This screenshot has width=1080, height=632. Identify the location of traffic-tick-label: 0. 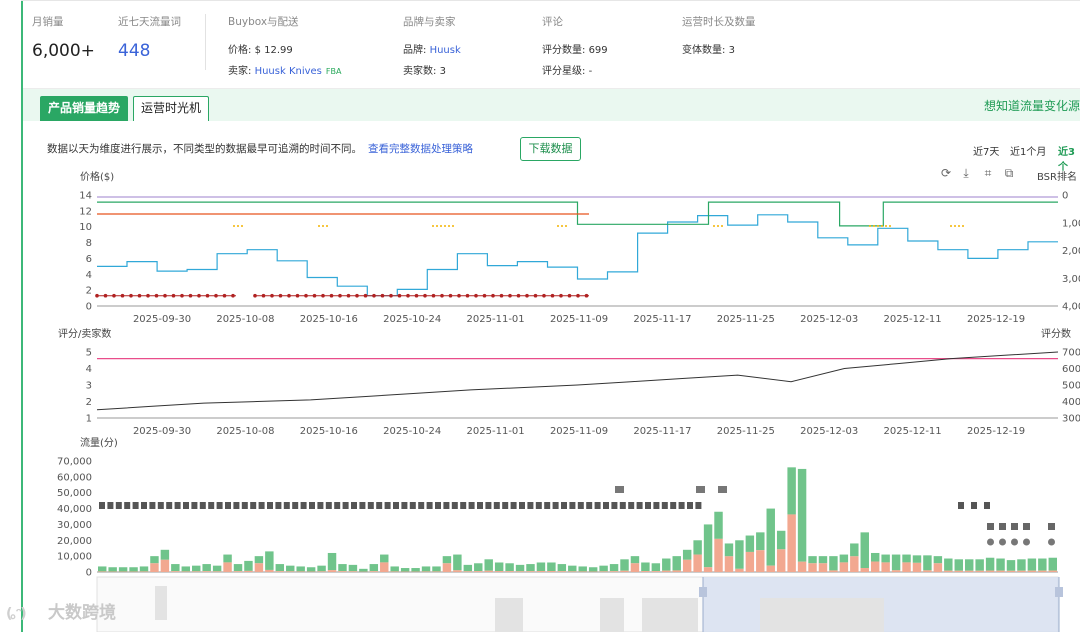
(89, 573).